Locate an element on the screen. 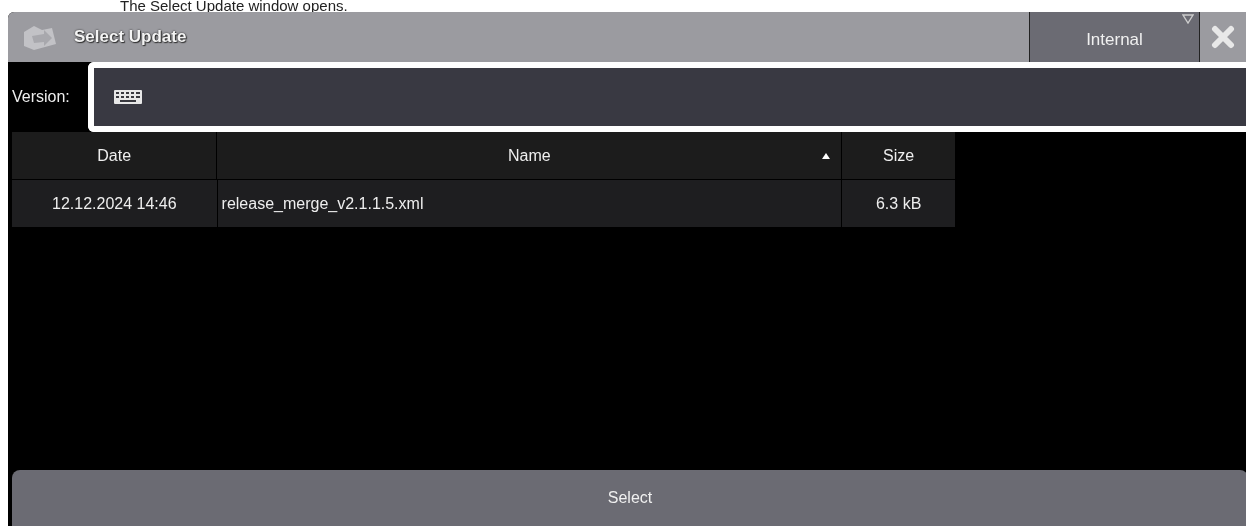 The height and width of the screenshot is (526, 1246). table-row: 12.12.2024 14:46 release_merge_v2.1.1.5.xml 6.3 kB is located at coordinates (484, 204).